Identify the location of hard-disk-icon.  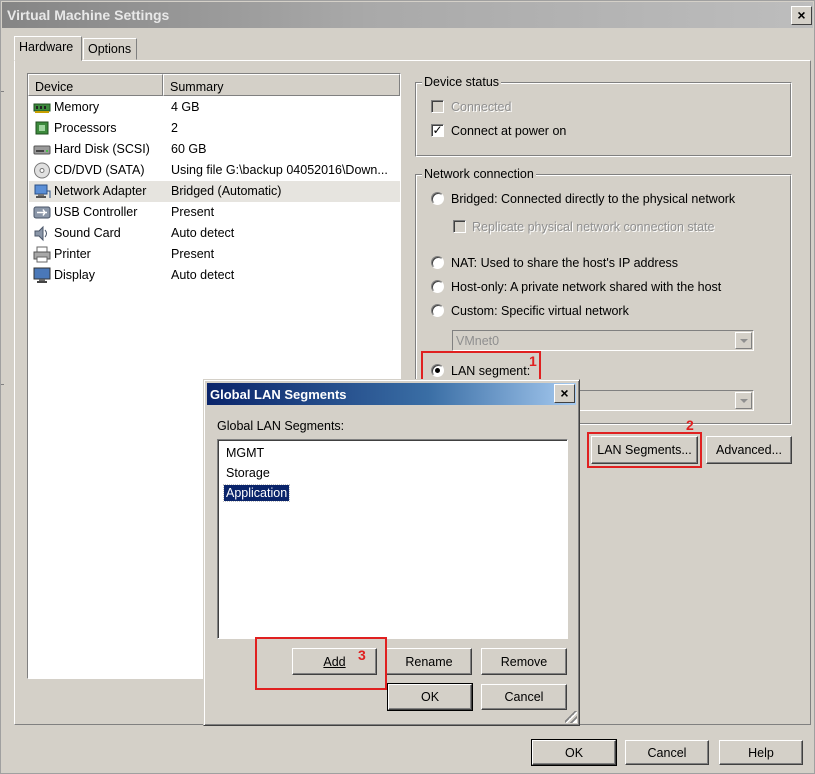
(42, 150).